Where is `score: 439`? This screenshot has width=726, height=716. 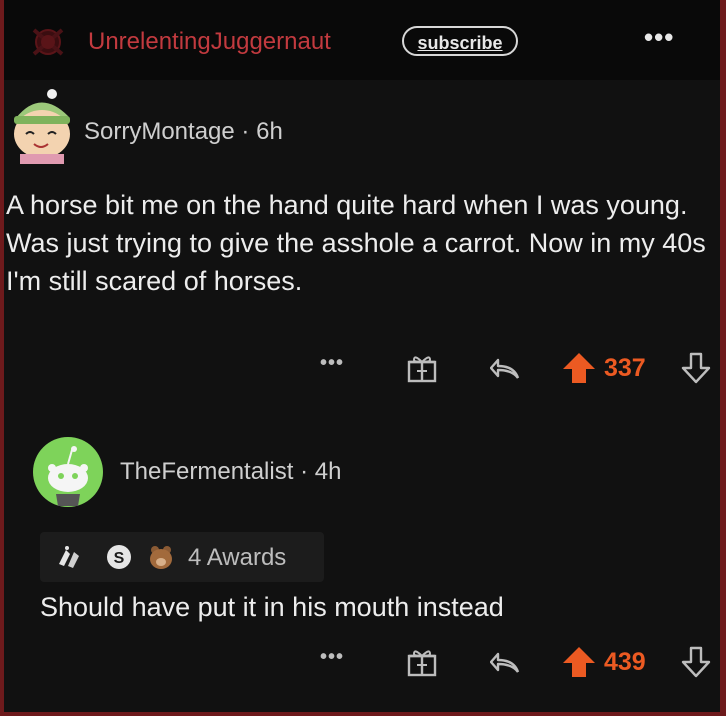 score: 439 is located at coordinates (625, 662).